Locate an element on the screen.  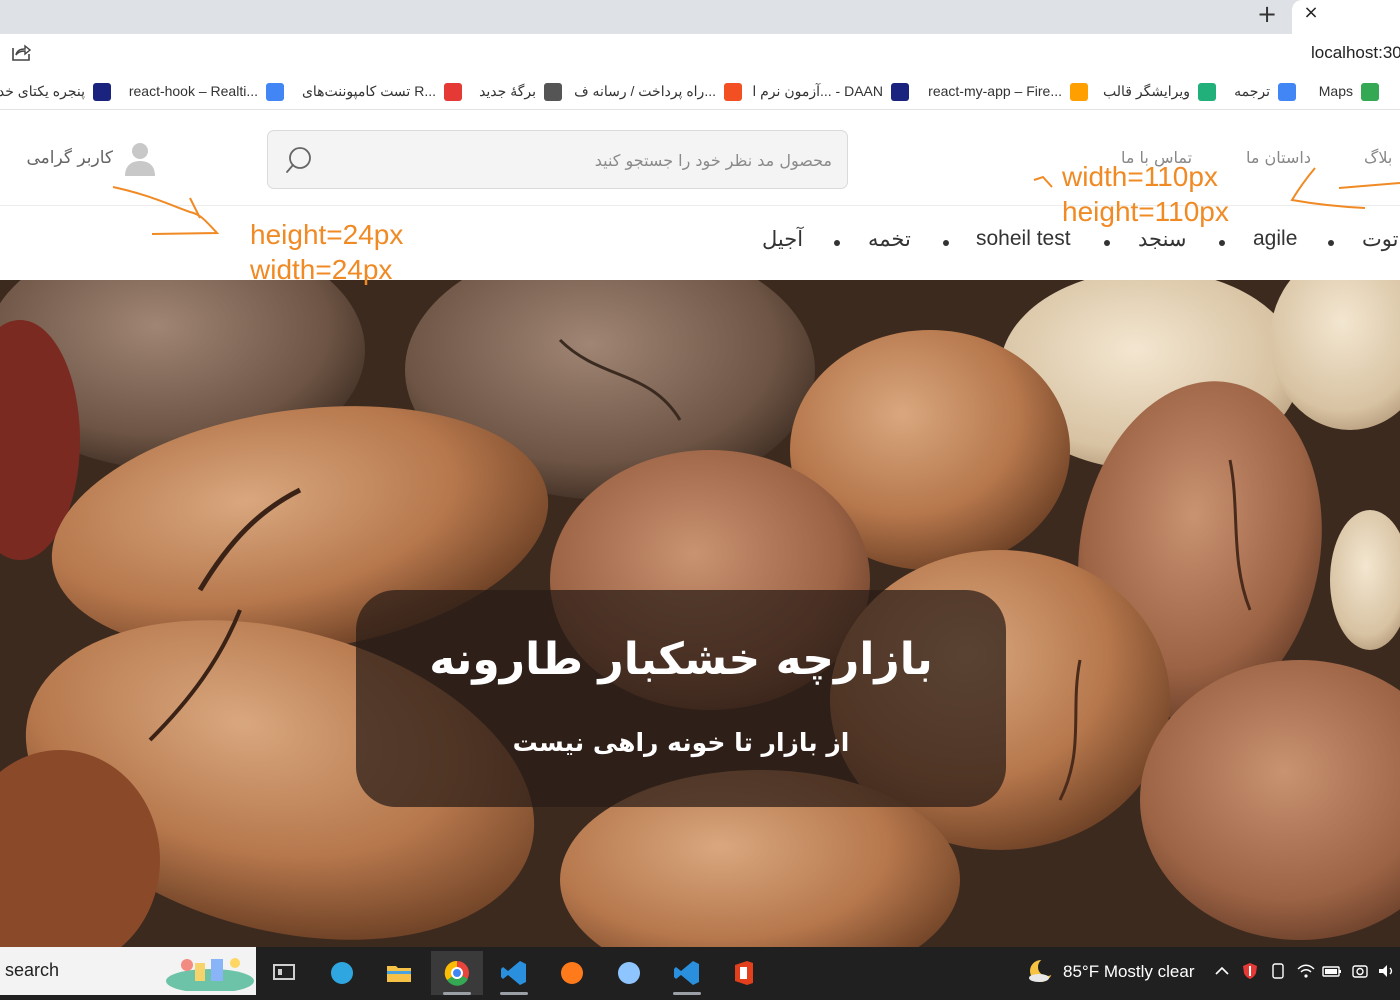
category-item: توت is located at coordinates (1380, 239).